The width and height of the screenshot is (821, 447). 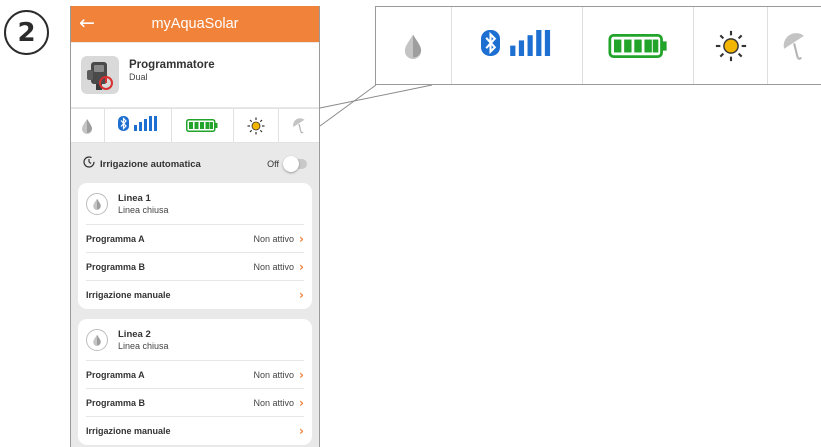 What do you see at coordinates (100, 75) in the screenshot?
I see `controller-icon` at bounding box center [100, 75].